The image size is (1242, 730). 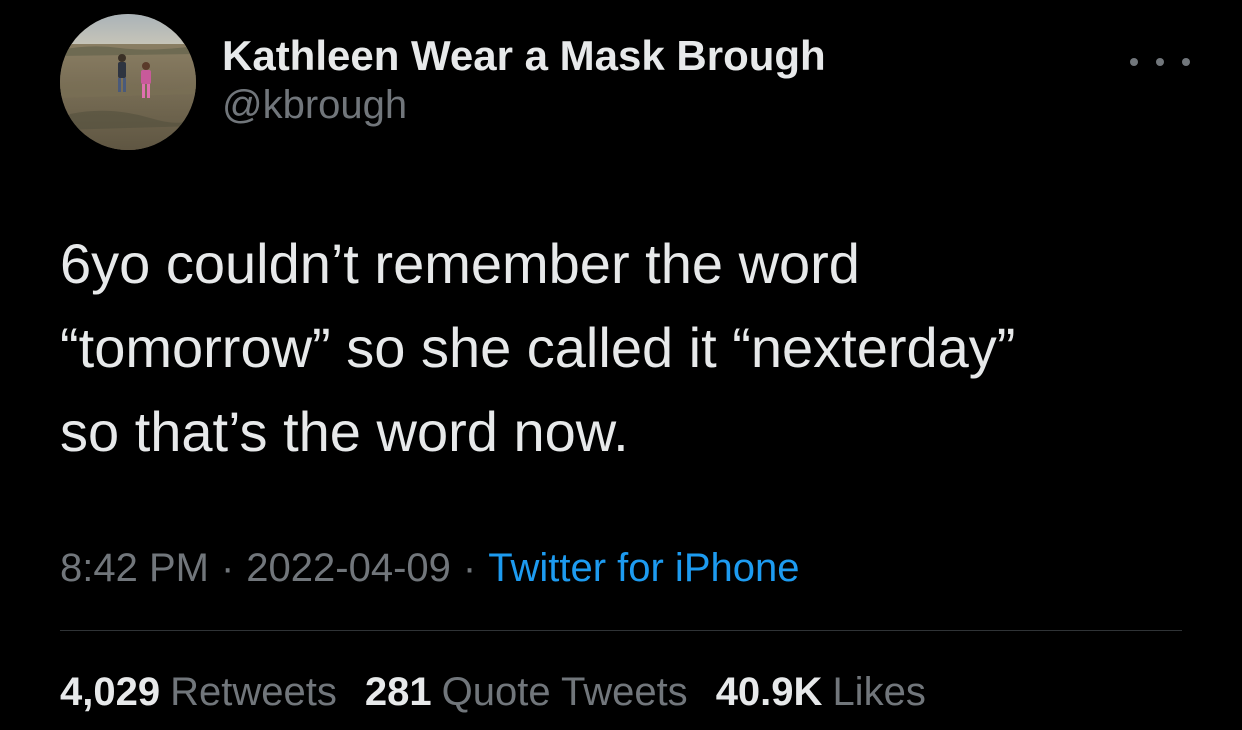 I want to click on avatar, so click(x=128, y=82).